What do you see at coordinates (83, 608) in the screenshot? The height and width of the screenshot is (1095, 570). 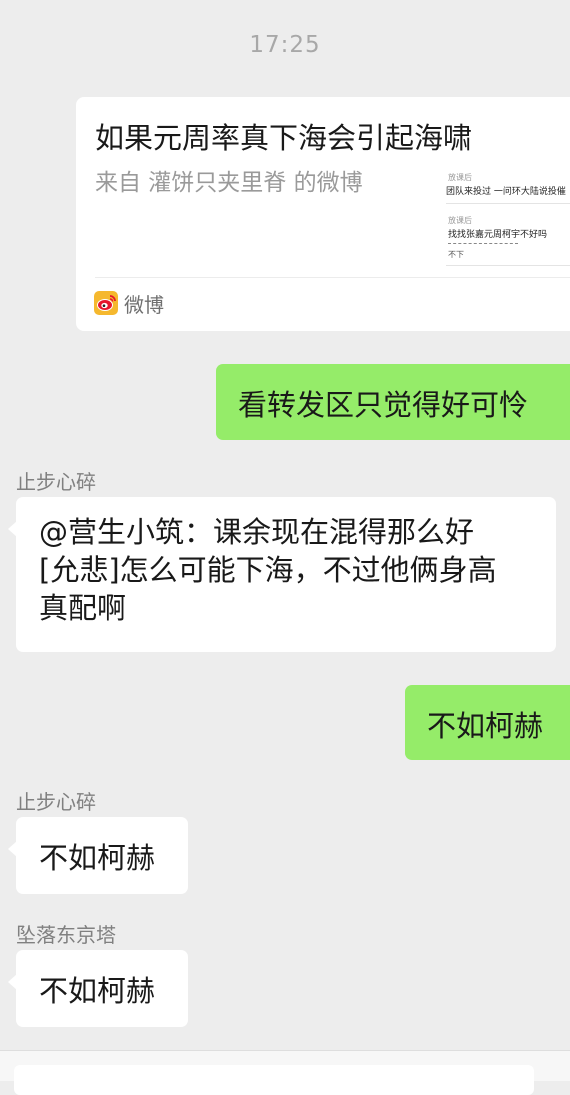 I see `message-text-line: 真配啊` at bounding box center [83, 608].